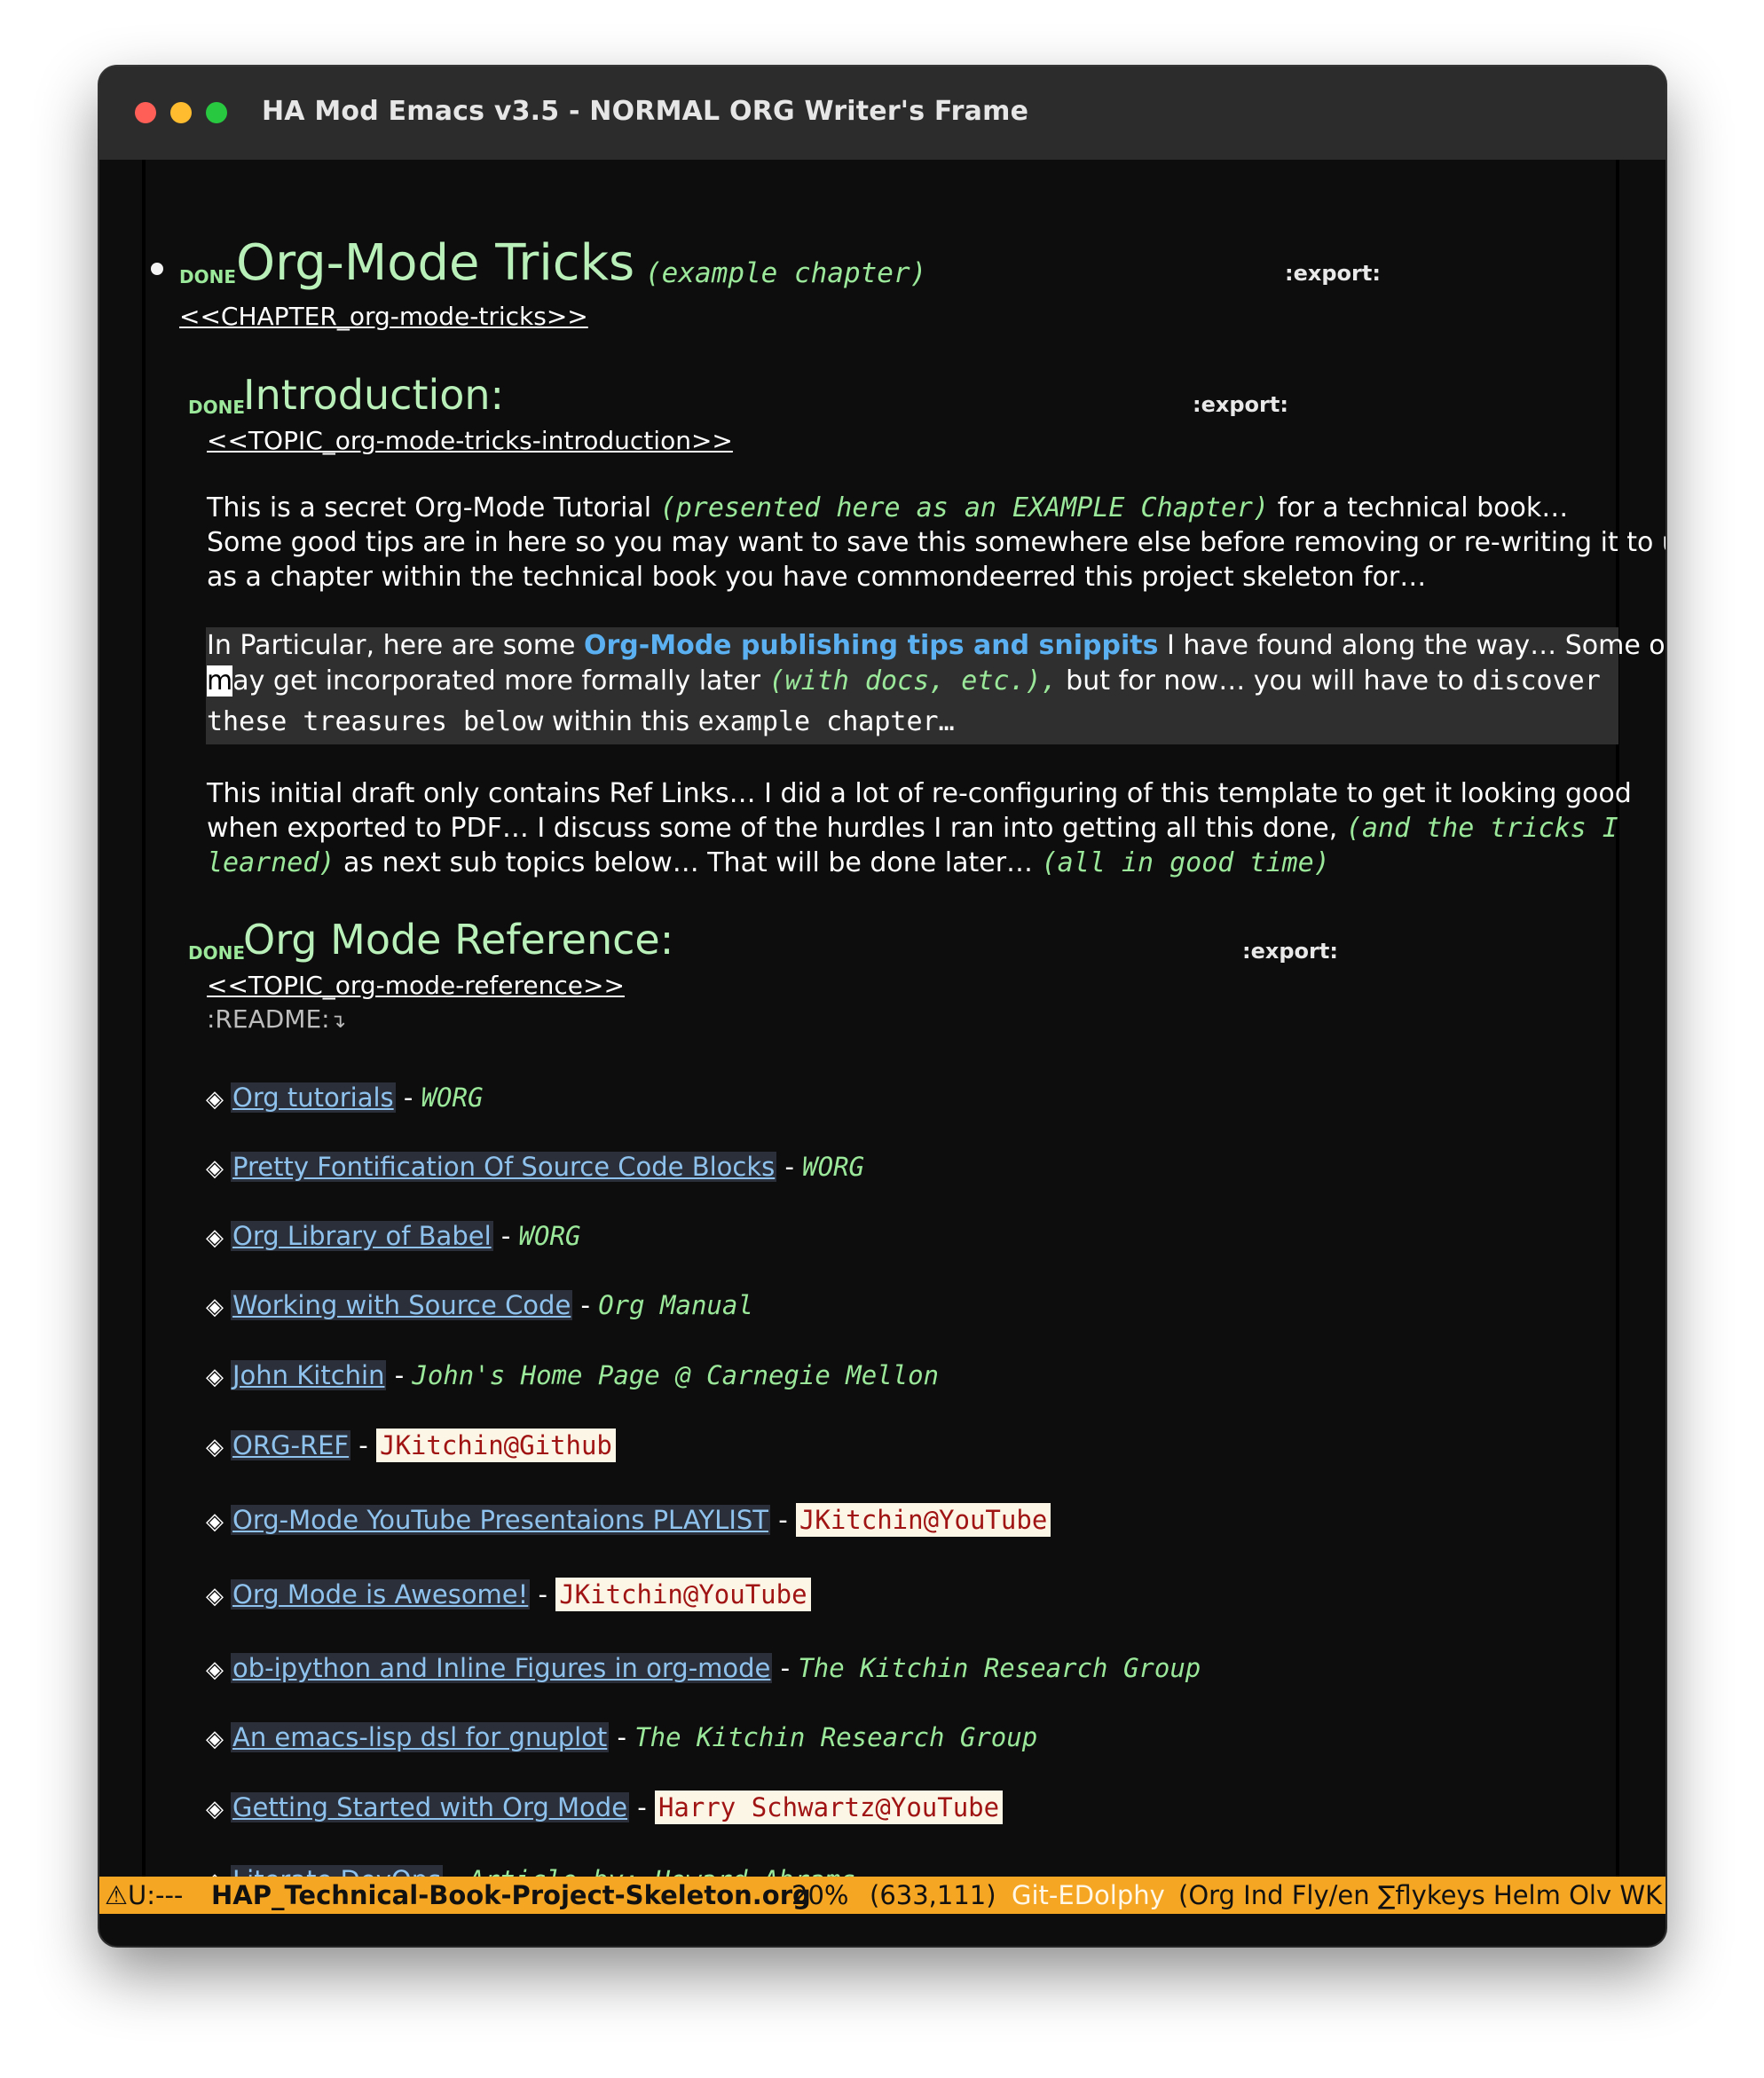 This screenshot has height=2078, width=1764. I want to click on buffer-state: ⚠U:---, so click(144, 1895).